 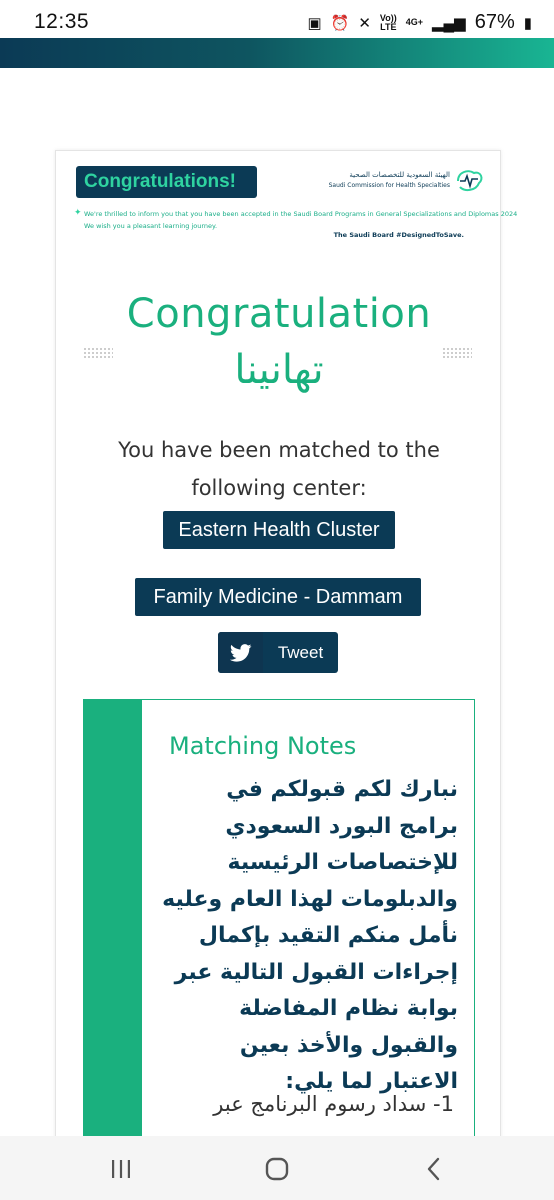 I want to click on battery-icon: ▮, so click(x=527, y=23).